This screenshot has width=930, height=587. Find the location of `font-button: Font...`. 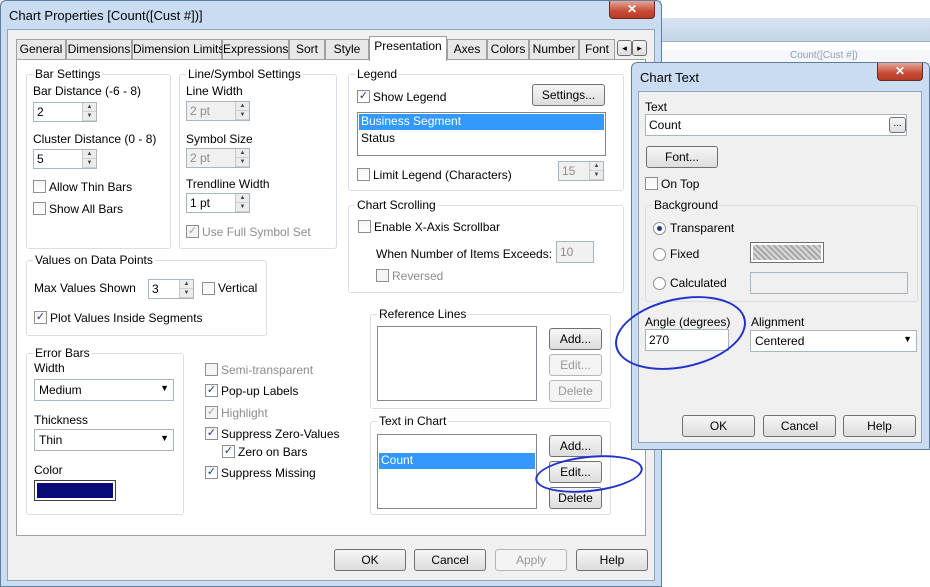

font-button: Font... is located at coordinates (682, 157).